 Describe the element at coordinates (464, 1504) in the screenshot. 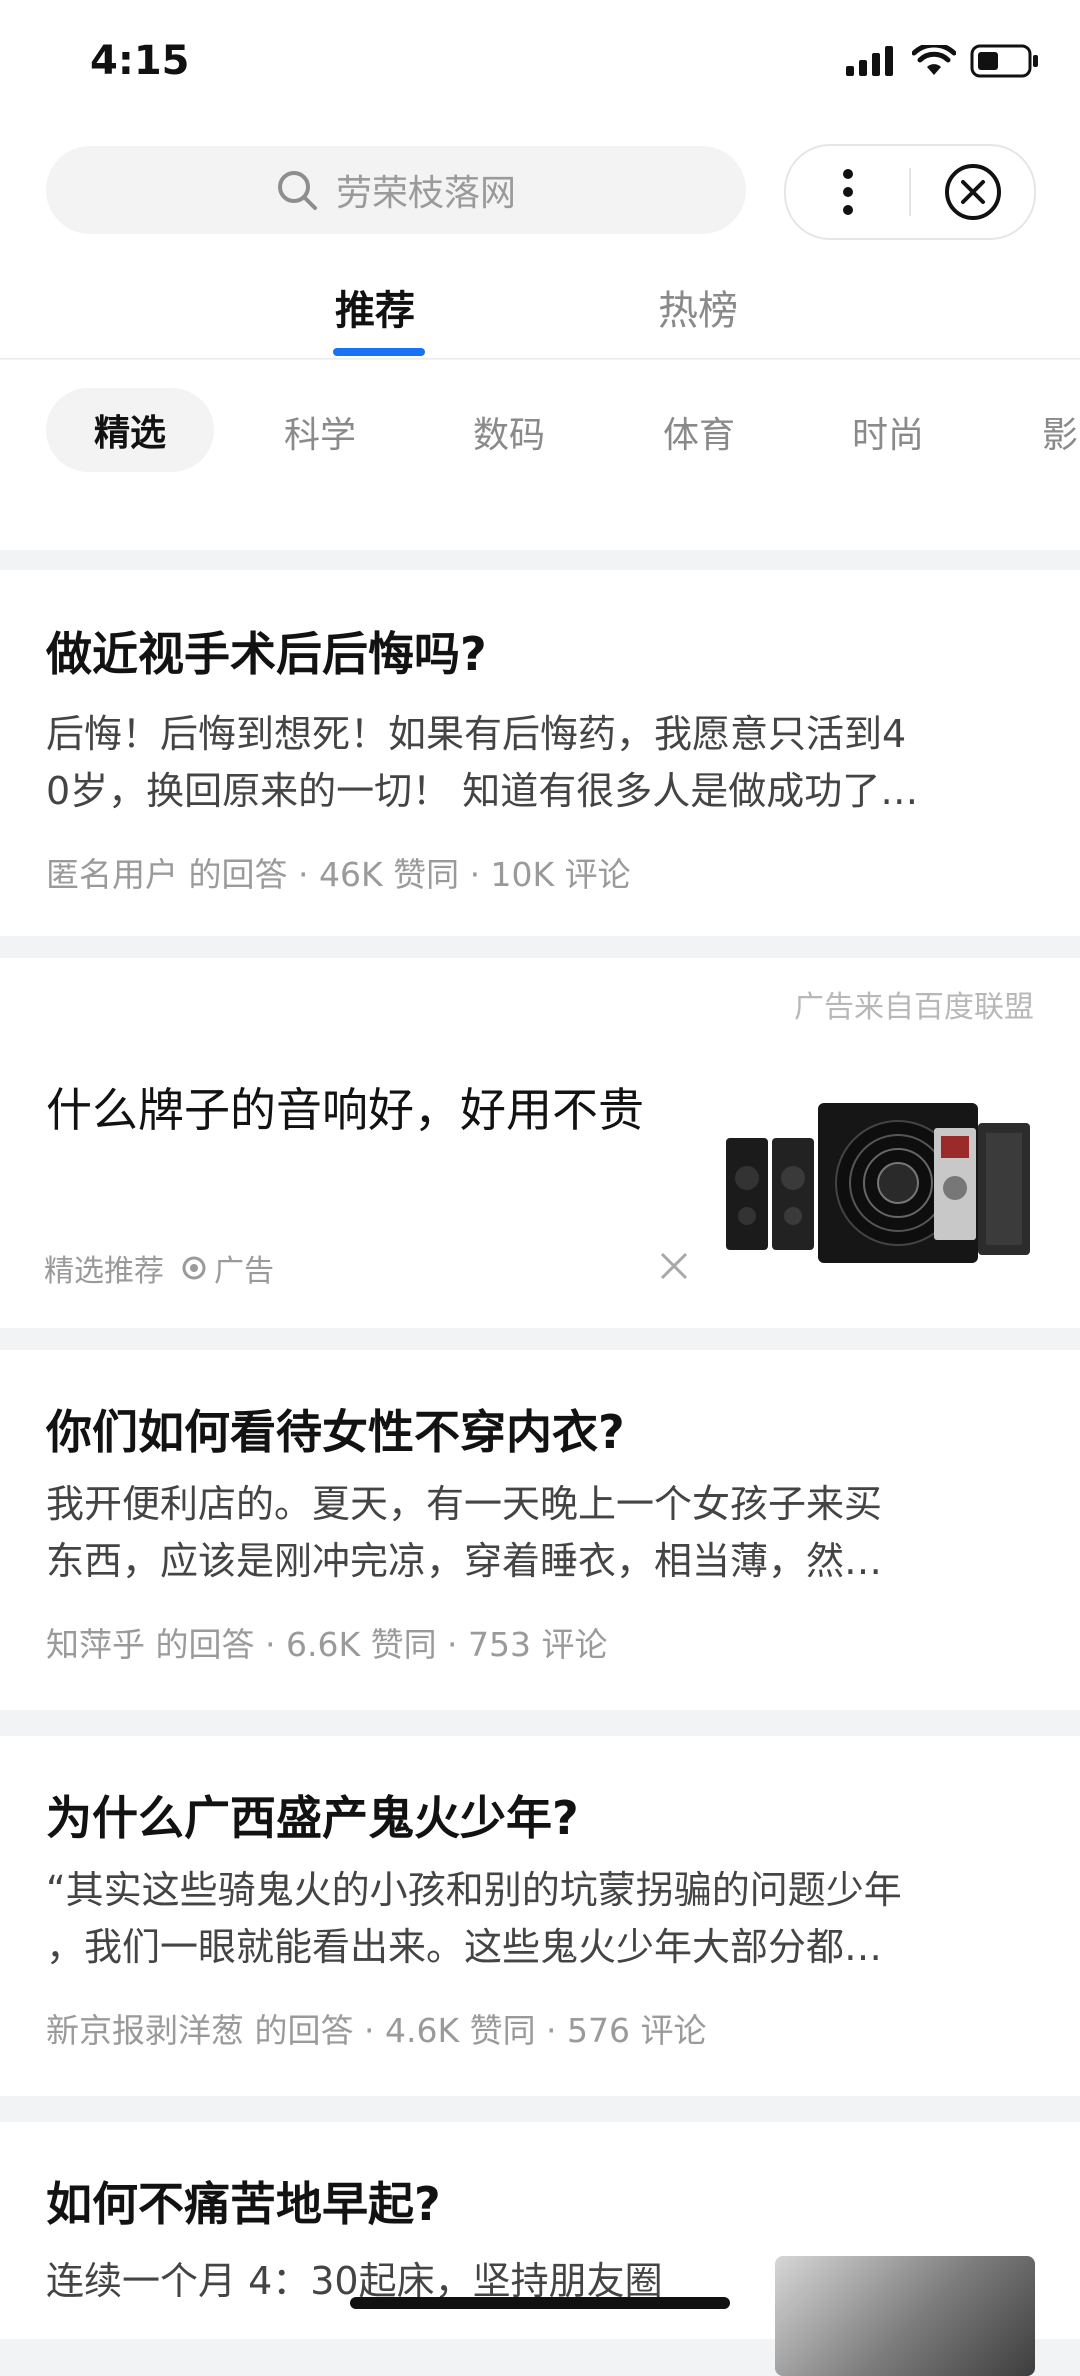

I see `answer-excerpt-line: 我开便利店的。夏天，有一天晚上一个女孩子来买` at that location.